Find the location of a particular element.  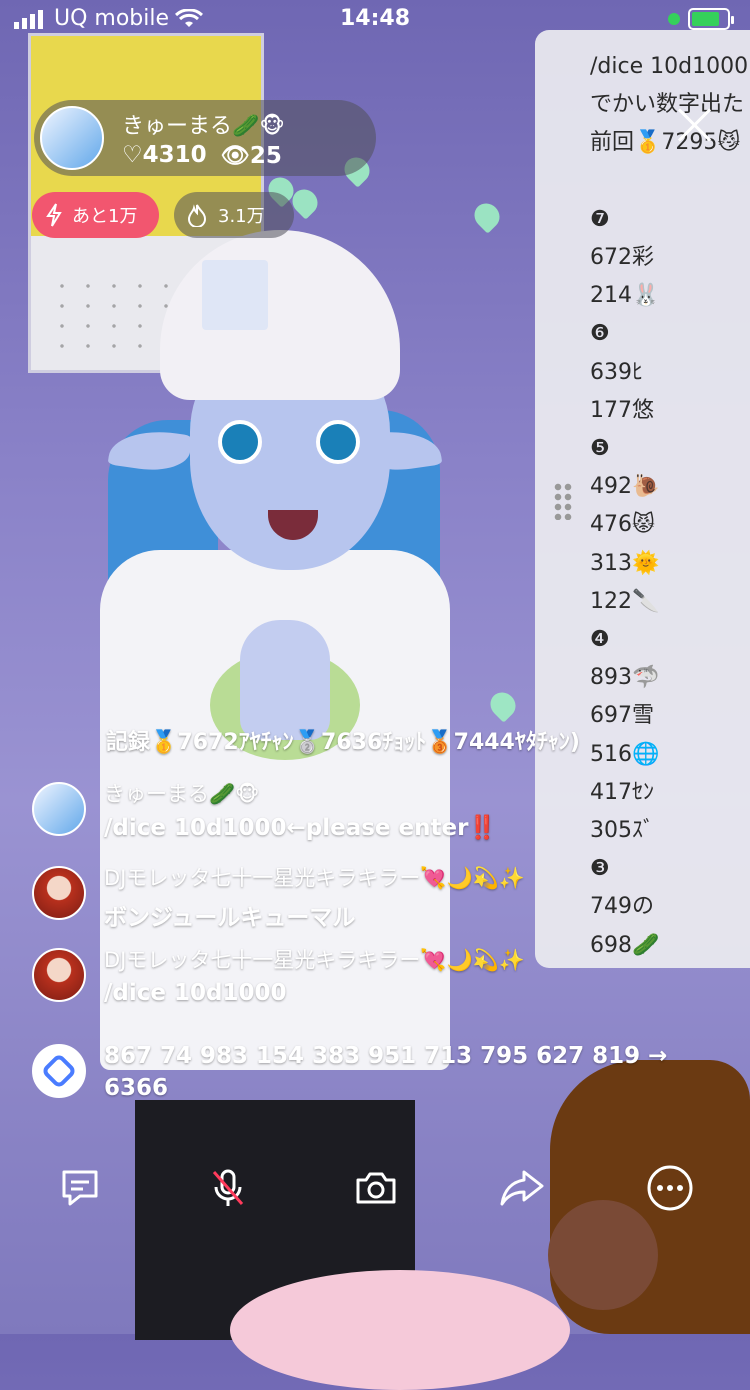

message-text: /dice 10d1000←please enter‼️ is located at coordinates (301, 828).